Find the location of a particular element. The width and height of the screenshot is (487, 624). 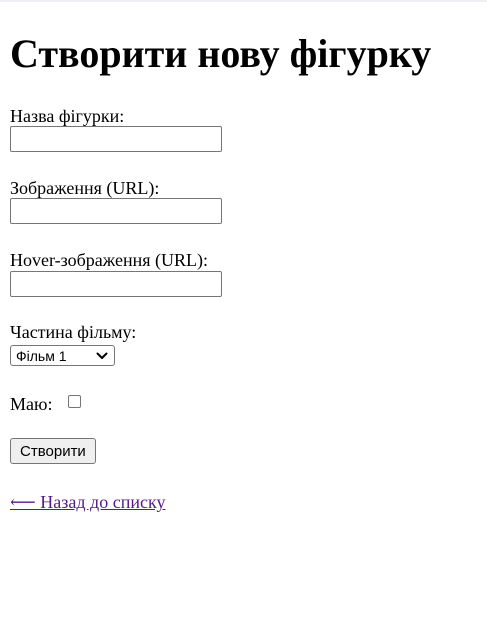

name-input is located at coordinates (116, 139).